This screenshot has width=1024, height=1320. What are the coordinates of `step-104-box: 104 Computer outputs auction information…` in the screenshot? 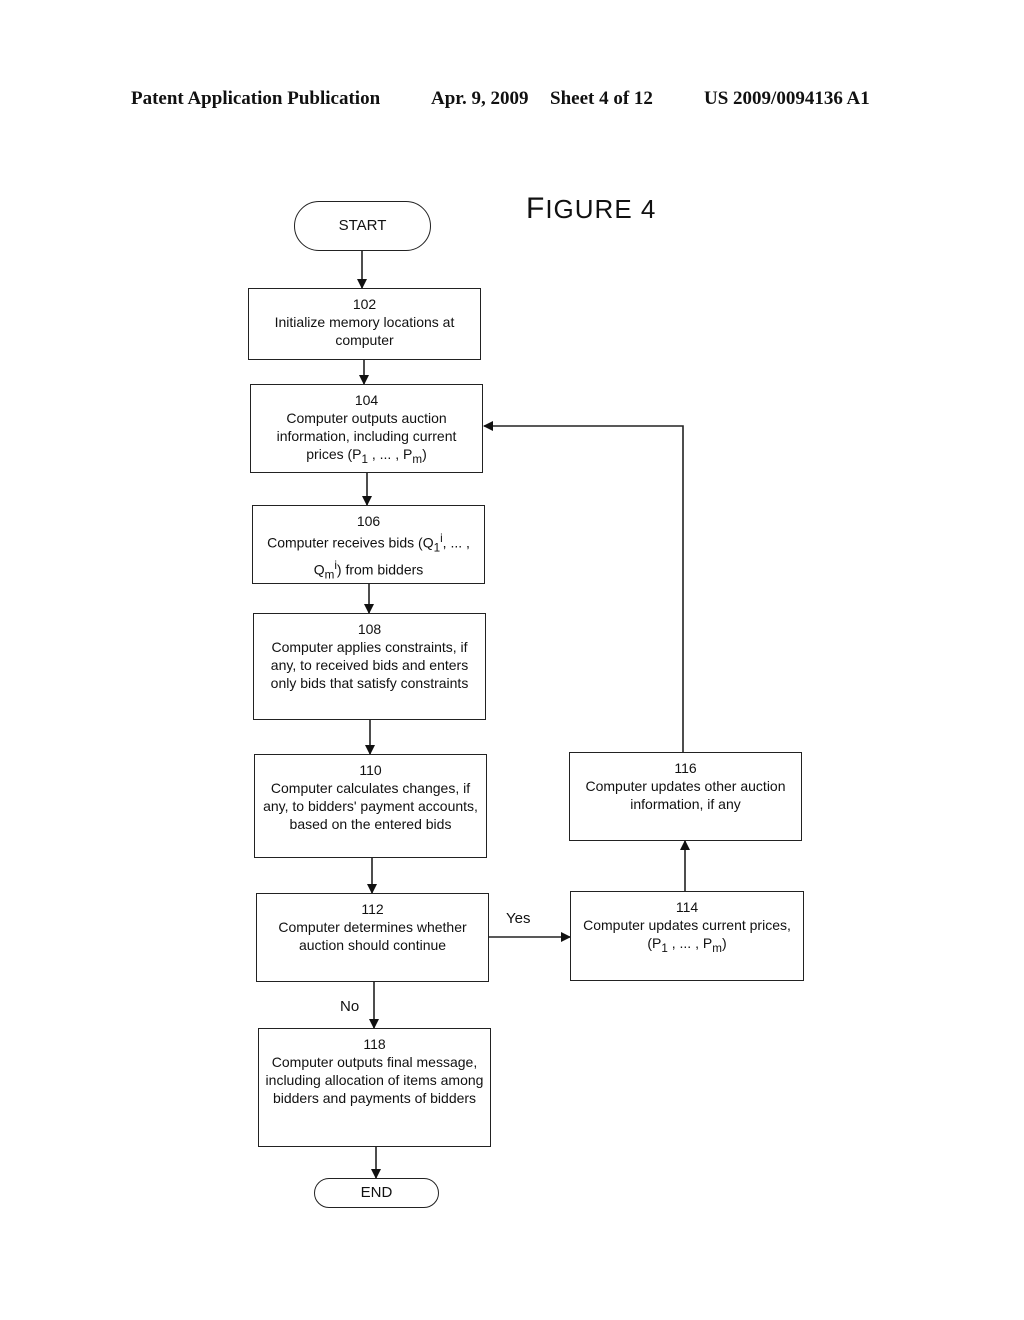 It's located at (366, 428).